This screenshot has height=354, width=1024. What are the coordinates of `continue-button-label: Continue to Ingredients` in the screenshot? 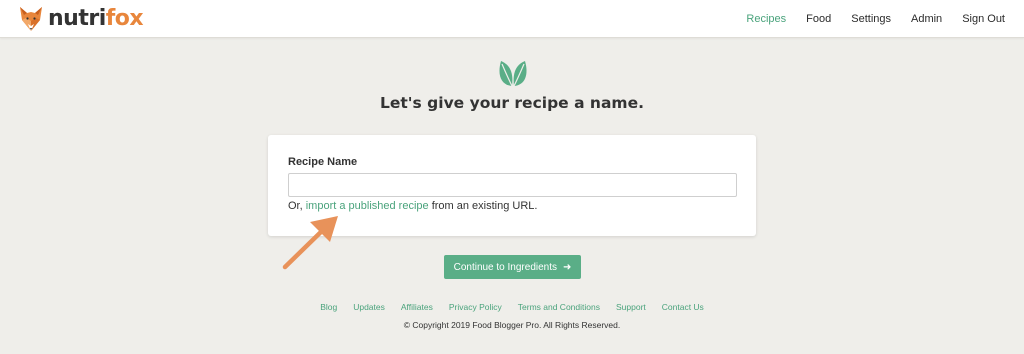 It's located at (505, 267).